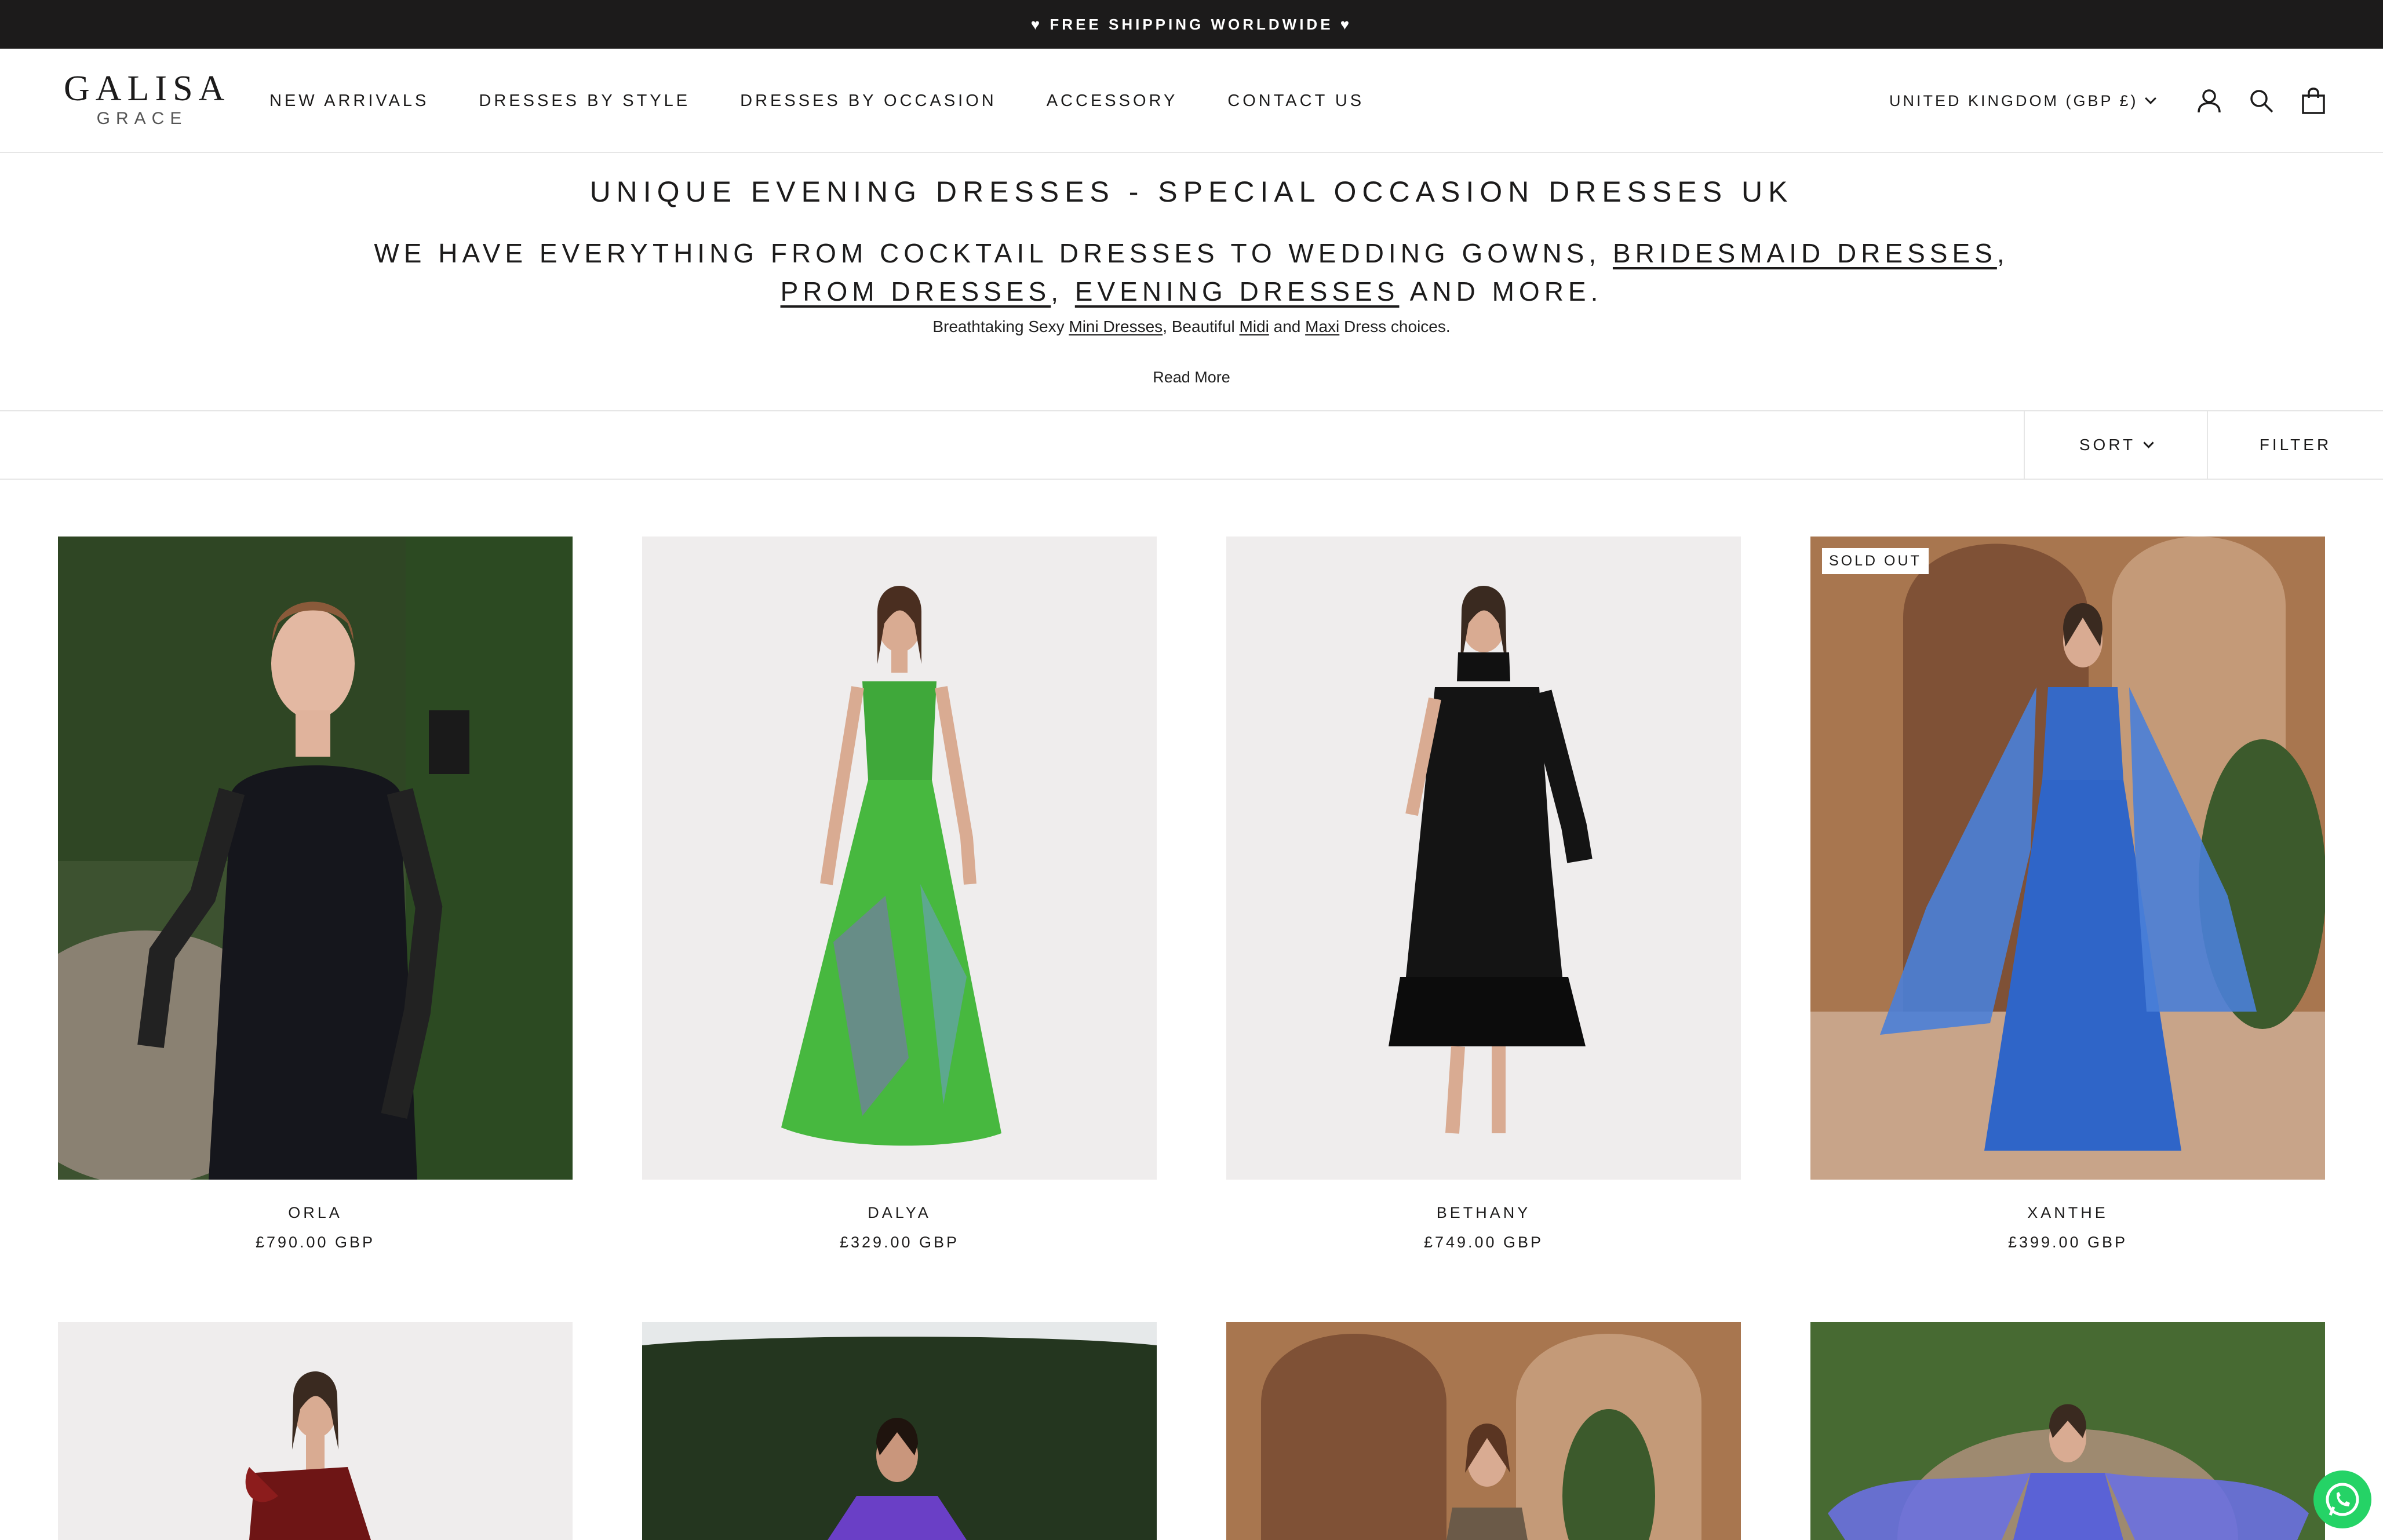 This screenshot has width=2383, height=1540. What do you see at coordinates (1296, 102) in the screenshot?
I see `nav-contact-us: CONTACT US` at bounding box center [1296, 102].